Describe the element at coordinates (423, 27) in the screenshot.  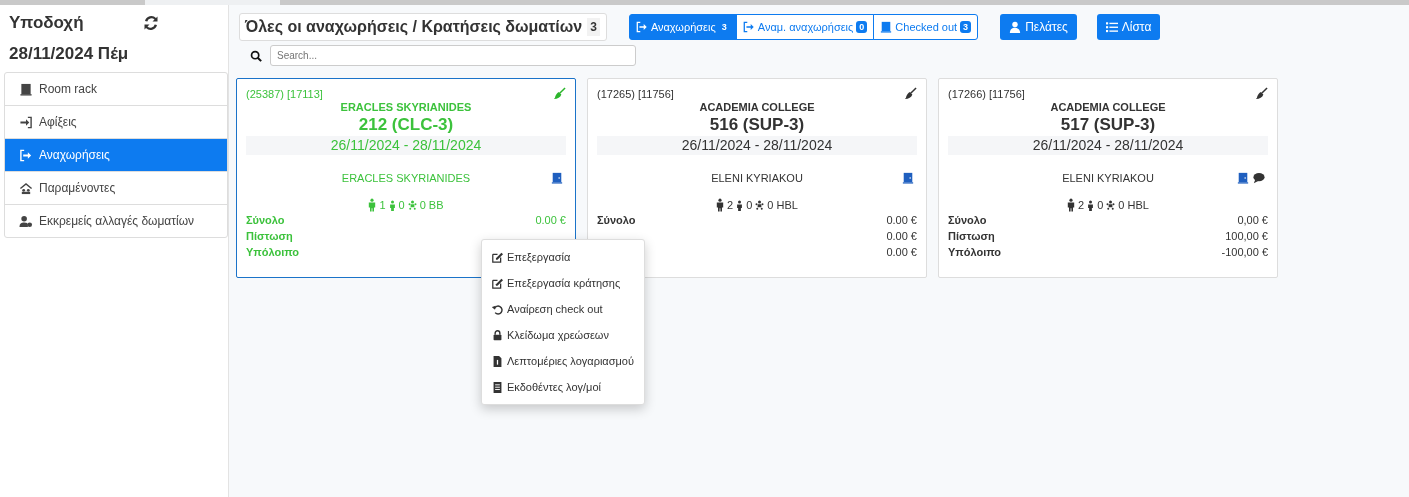
I see `page-title: Όλες οι αναχωρήσεις / Κρατήσεις δωματίων 3` at that location.